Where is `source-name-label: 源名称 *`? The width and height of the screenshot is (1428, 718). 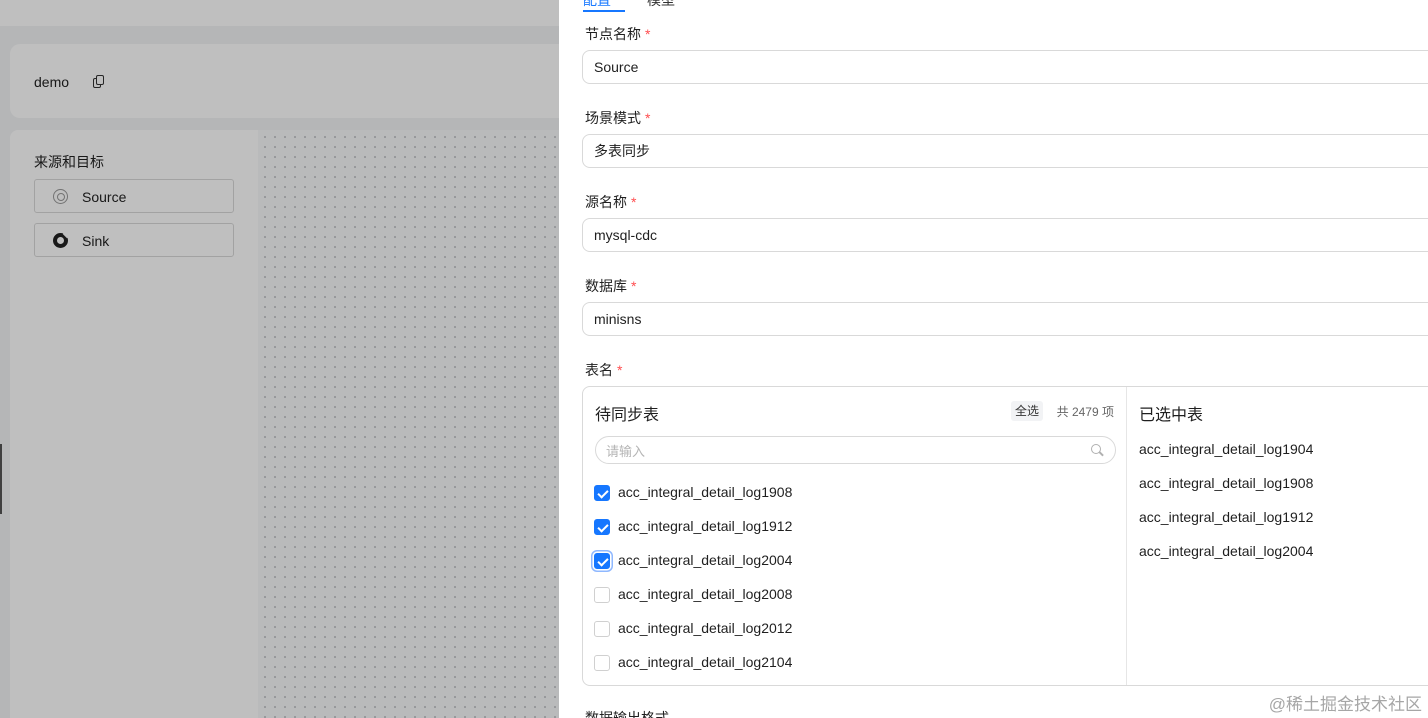
source-name-label: 源名称 * is located at coordinates (610, 202).